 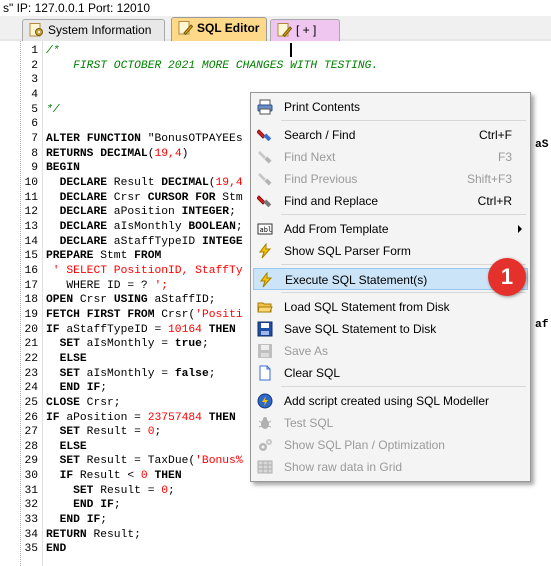 I want to click on menu-item-print-contents: Print Contents, so click(x=390, y=107).